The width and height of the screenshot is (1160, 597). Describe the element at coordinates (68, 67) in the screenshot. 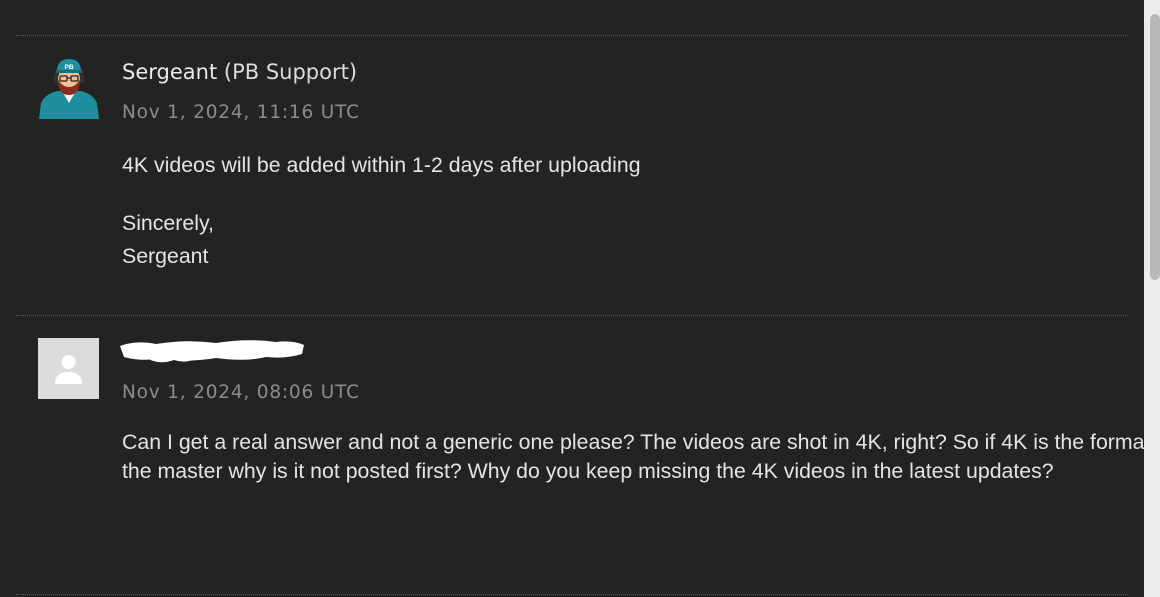

I see `avatar-badge-text: PB` at that location.